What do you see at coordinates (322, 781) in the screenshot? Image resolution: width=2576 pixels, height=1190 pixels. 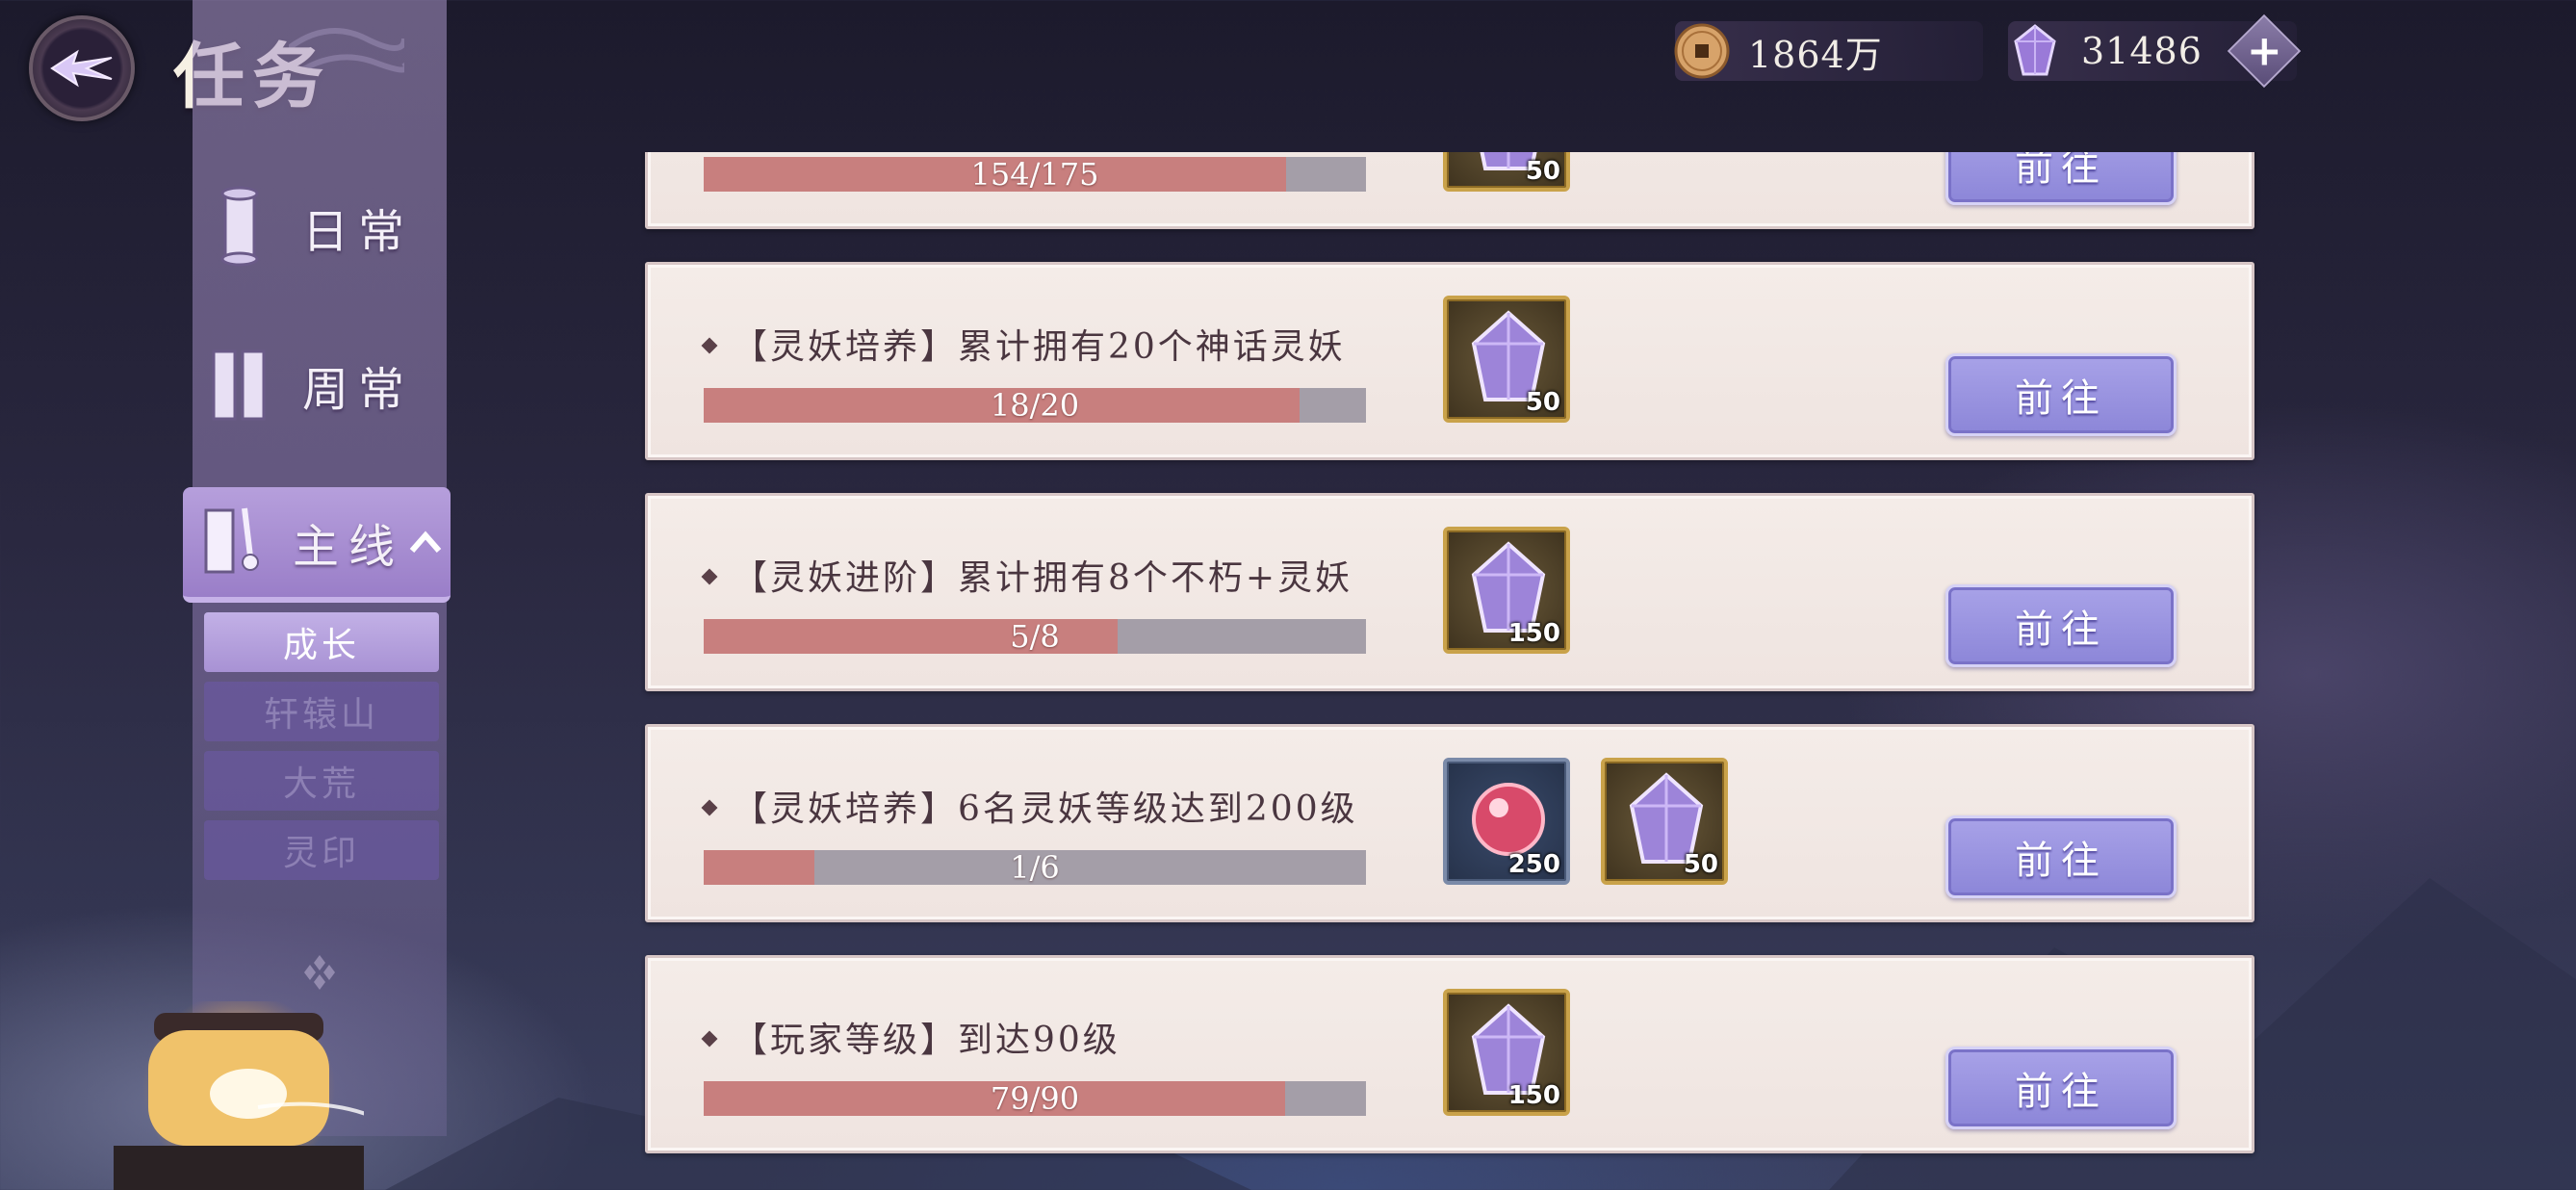 I see `sub-tab-dahuang: 大荒` at bounding box center [322, 781].